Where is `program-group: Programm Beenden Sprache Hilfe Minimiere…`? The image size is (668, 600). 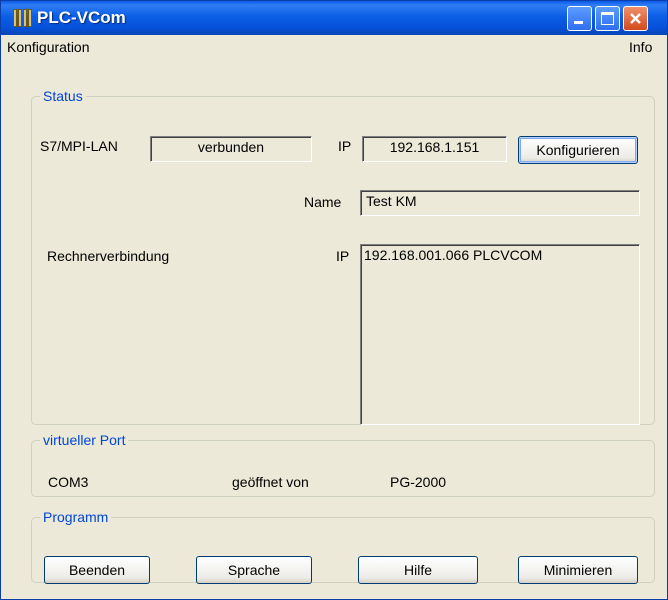 program-group: Programm Beenden Sprache Hilfe Minimiere… is located at coordinates (343, 546).